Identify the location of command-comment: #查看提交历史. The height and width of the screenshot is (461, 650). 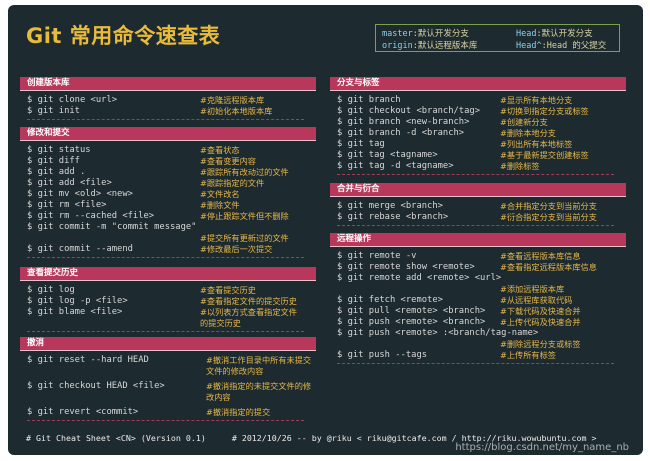
(228, 290).